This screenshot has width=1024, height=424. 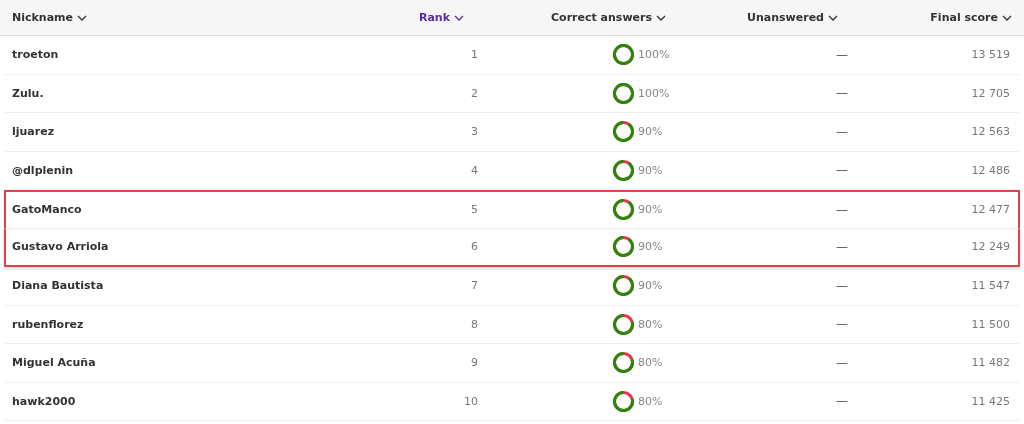 What do you see at coordinates (470, 401) in the screenshot?
I see `rank: 10` at bounding box center [470, 401].